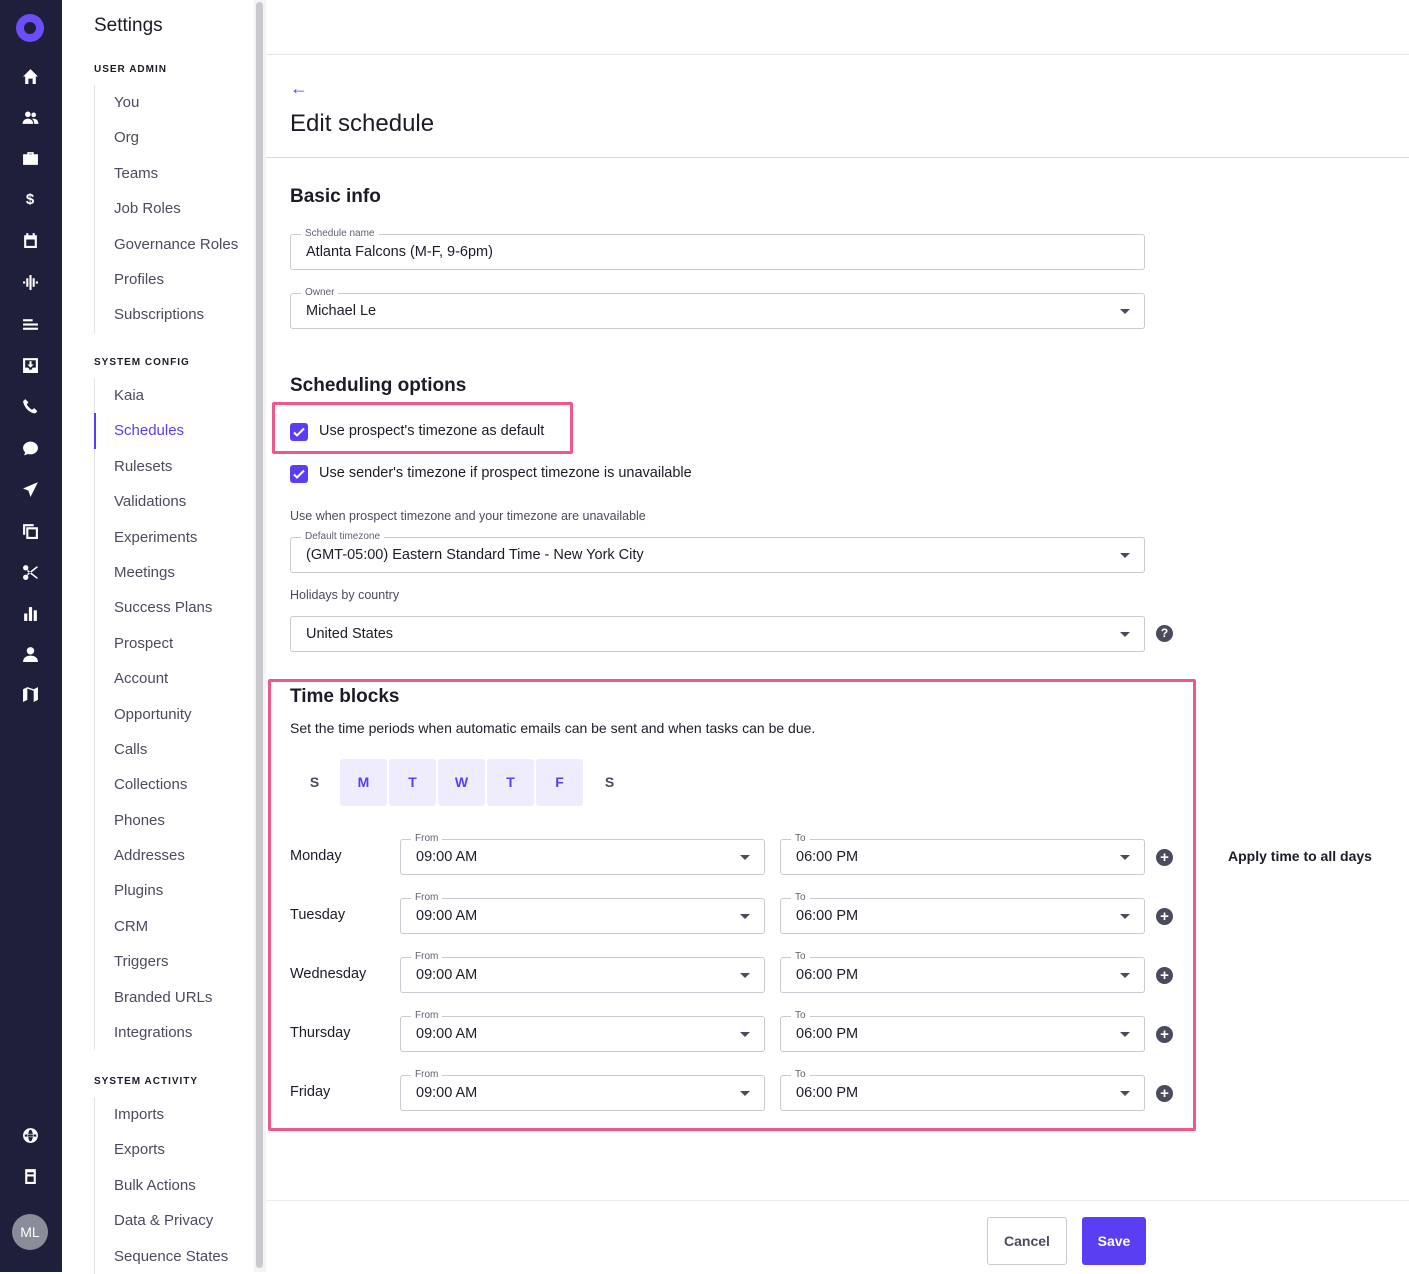 Image resolution: width=1409 pixels, height=1274 pixels. What do you see at coordinates (30, 158) in the screenshot?
I see `briefcase-icon` at bounding box center [30, 158].